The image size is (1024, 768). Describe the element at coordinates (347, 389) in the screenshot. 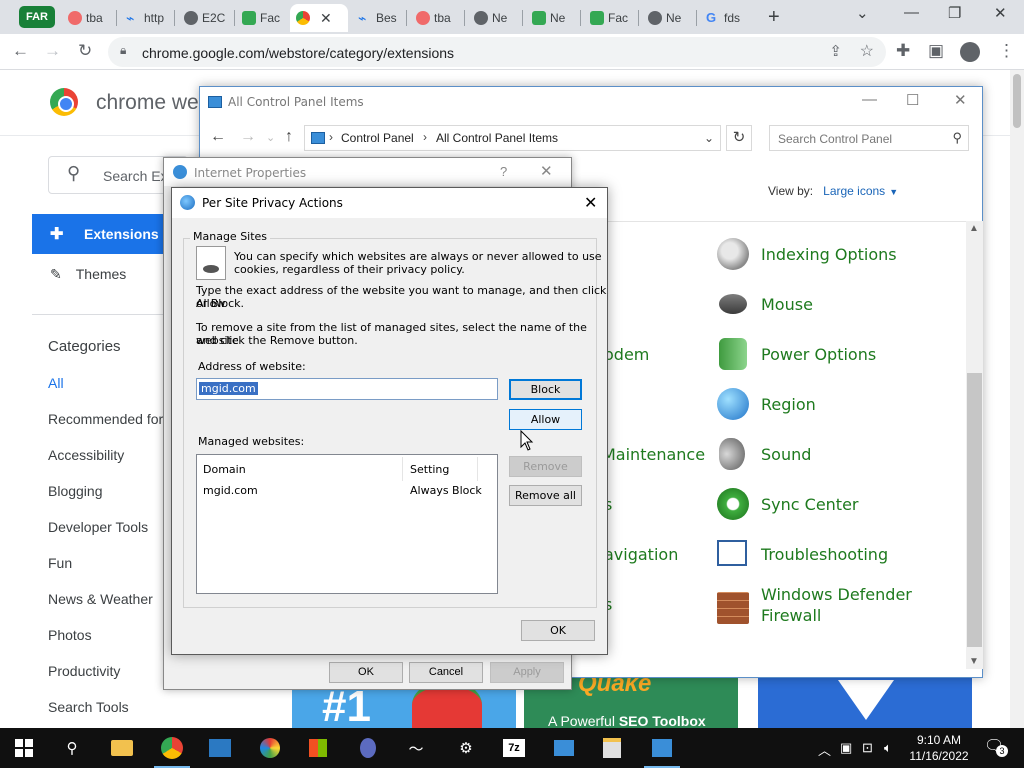

I see `address-of-website-input: mgid.com` at that location.